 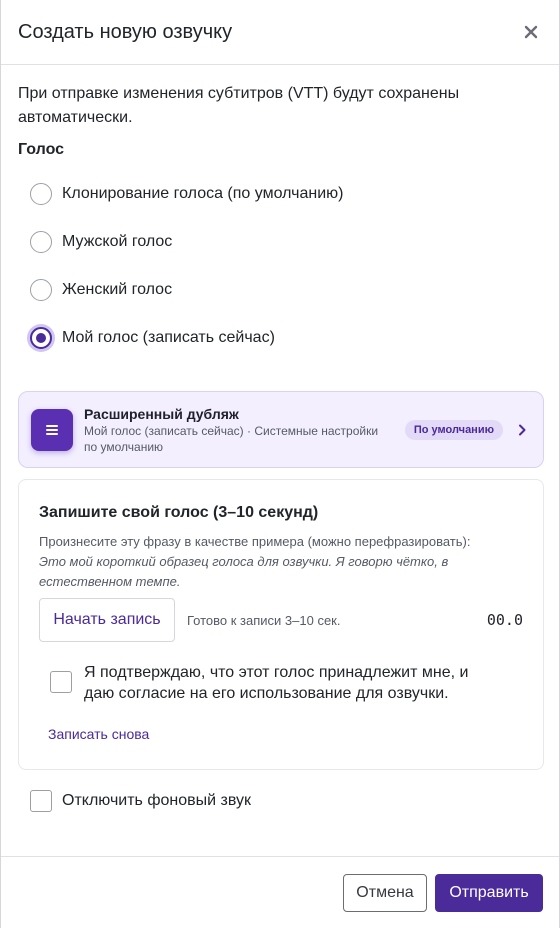 I want to click on modal-header: Создать новую озвучку, so click(x=280, y=32).